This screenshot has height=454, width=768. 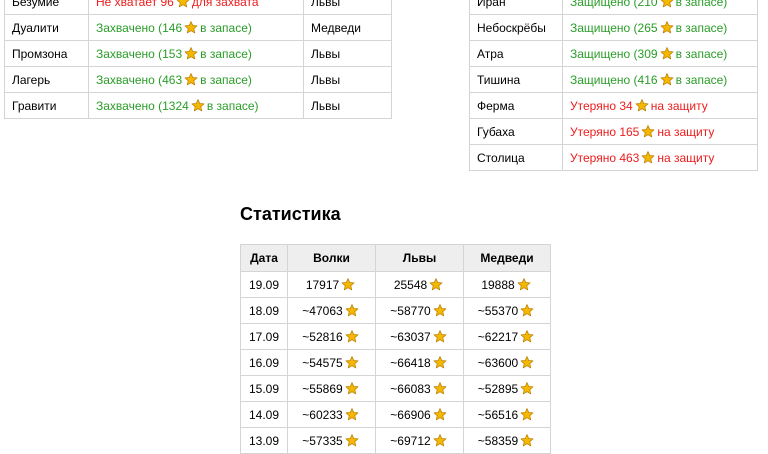 What do you see at coordinates (264, 284) in the screenshot?
I see `stats-date-cell: 19.09` at bounding box center [264, 284].